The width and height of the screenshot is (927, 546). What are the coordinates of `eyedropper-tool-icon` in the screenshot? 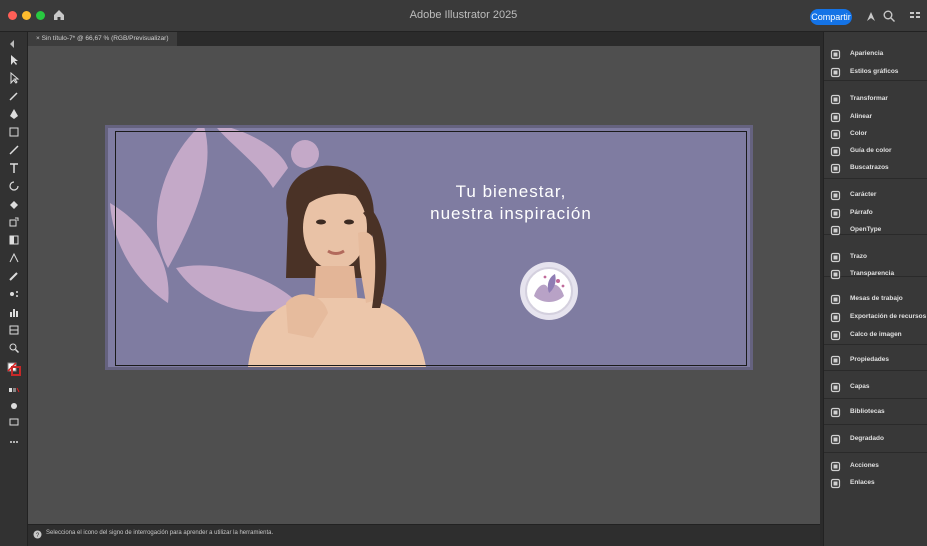 It's located at (14, 276).